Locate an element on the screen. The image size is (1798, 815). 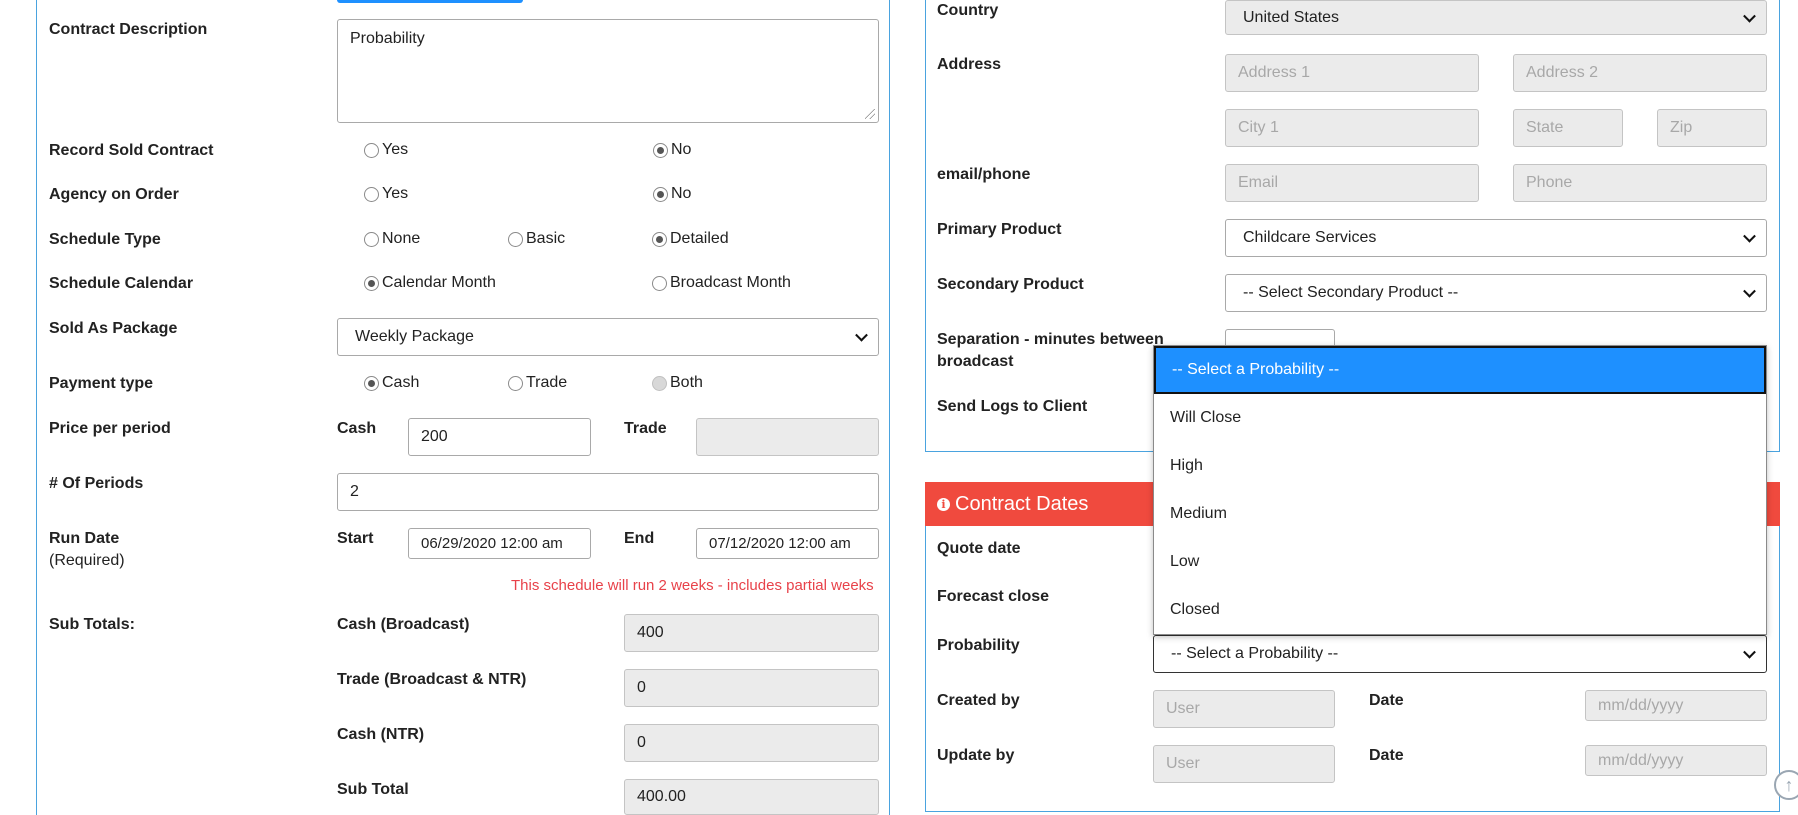
price-trade-input is located at coordinates (787, 437).